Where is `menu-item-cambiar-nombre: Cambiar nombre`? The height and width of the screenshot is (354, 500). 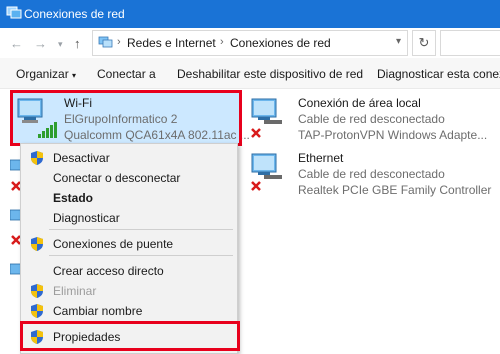 menu-item-cambiar-nombre: Cambiar nombre is located at coordinates (129, 311).